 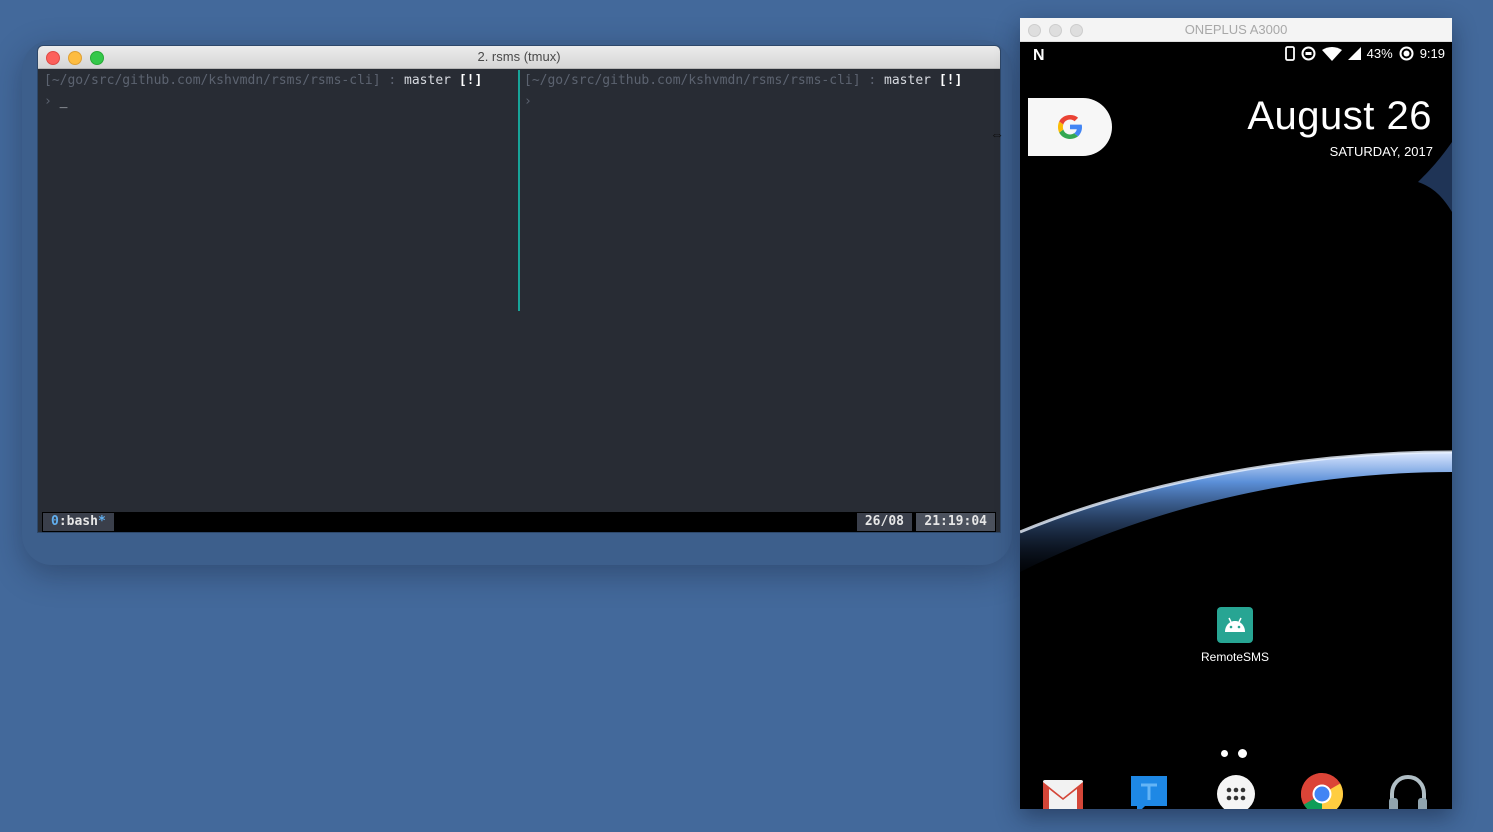 What do you see at coordinates (1364, 53) in the screenshot?
I see `status-icons: 43% 9:19` at bounding box center [1364, 53].